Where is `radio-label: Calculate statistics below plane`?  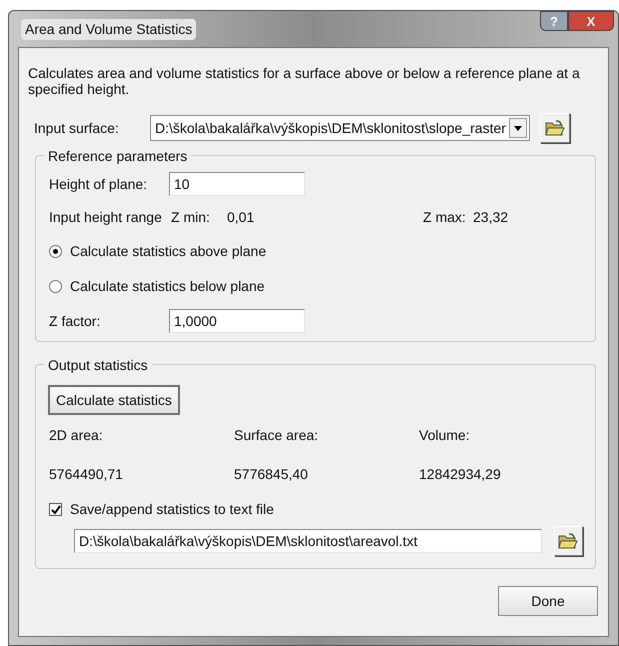 radio-label: Calculate statistics below plane is located at coordinates (167, 286).